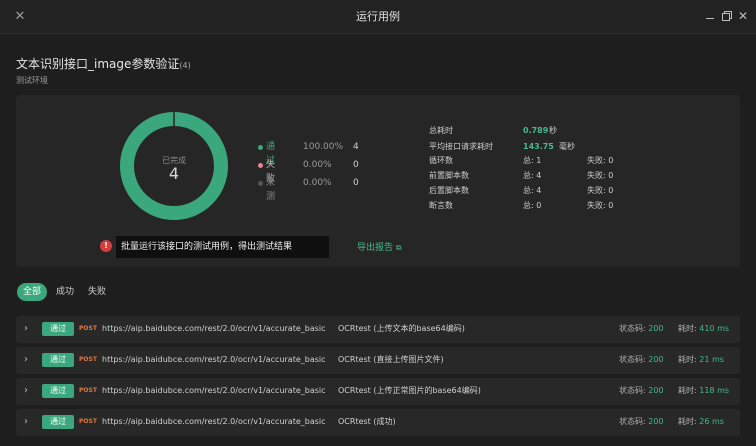 The width and height of the screenshot is (756, 446). What do you see at coordinates (375, 248) in the screenshot?
I see `export-report-label: 导出报告` at bounding box center [375, 248].